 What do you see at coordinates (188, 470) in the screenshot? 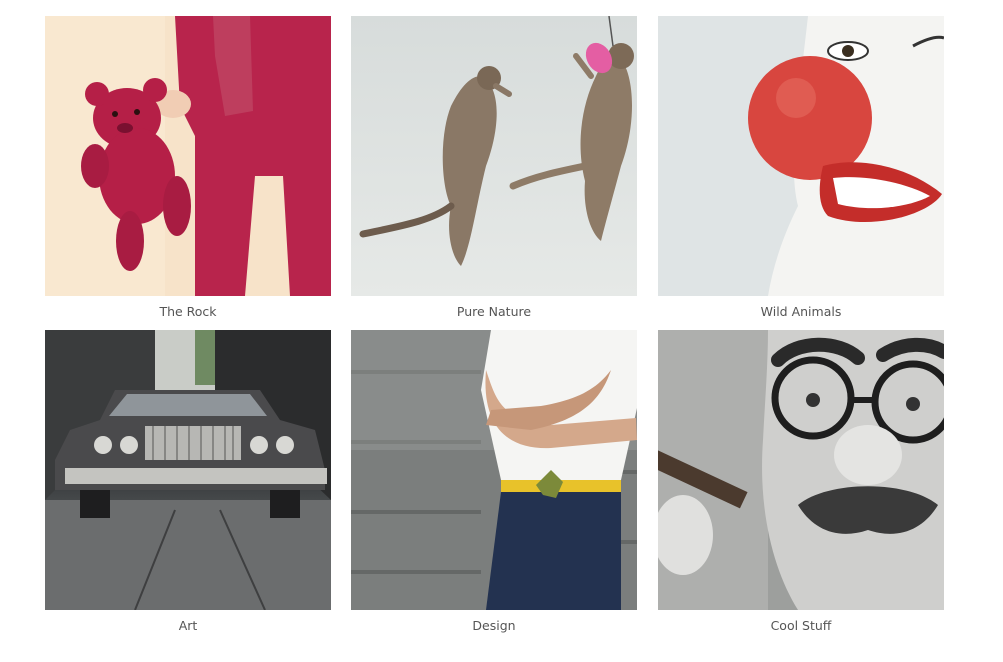
I see `vintage-car-photo` at bounding box center [188, 470].